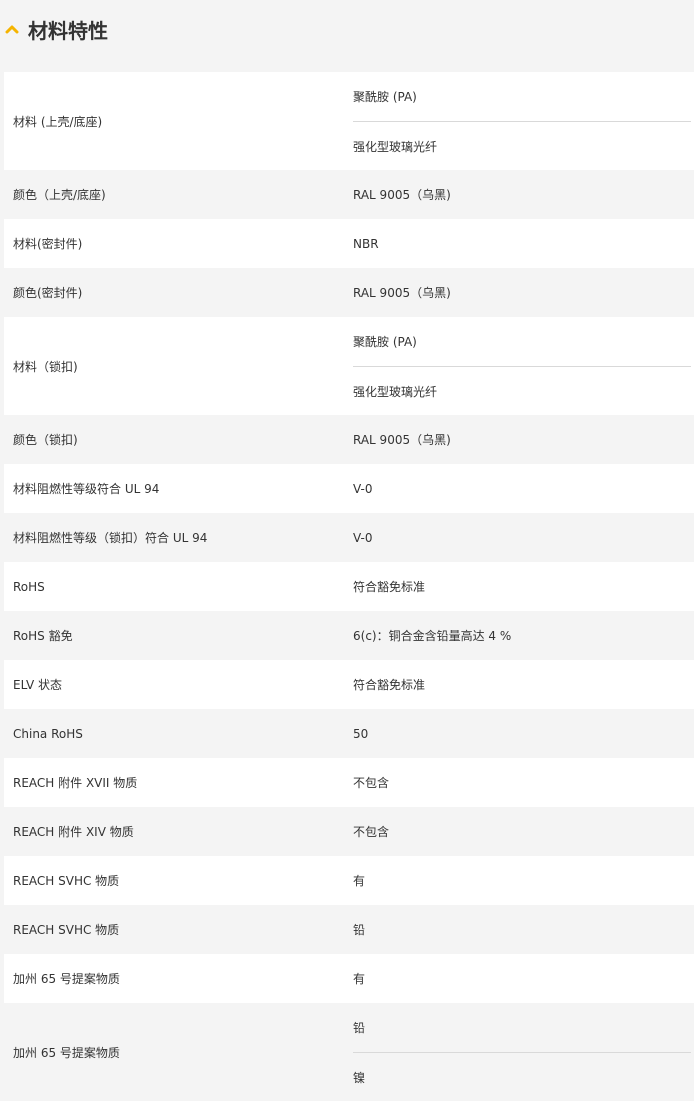 The height and width of the screenshot is (1101, 694). What do you see at coordinates (349, 733) in the screenshot?
I see `table-row: China RoHS 50` at bounding box center [349, 733].